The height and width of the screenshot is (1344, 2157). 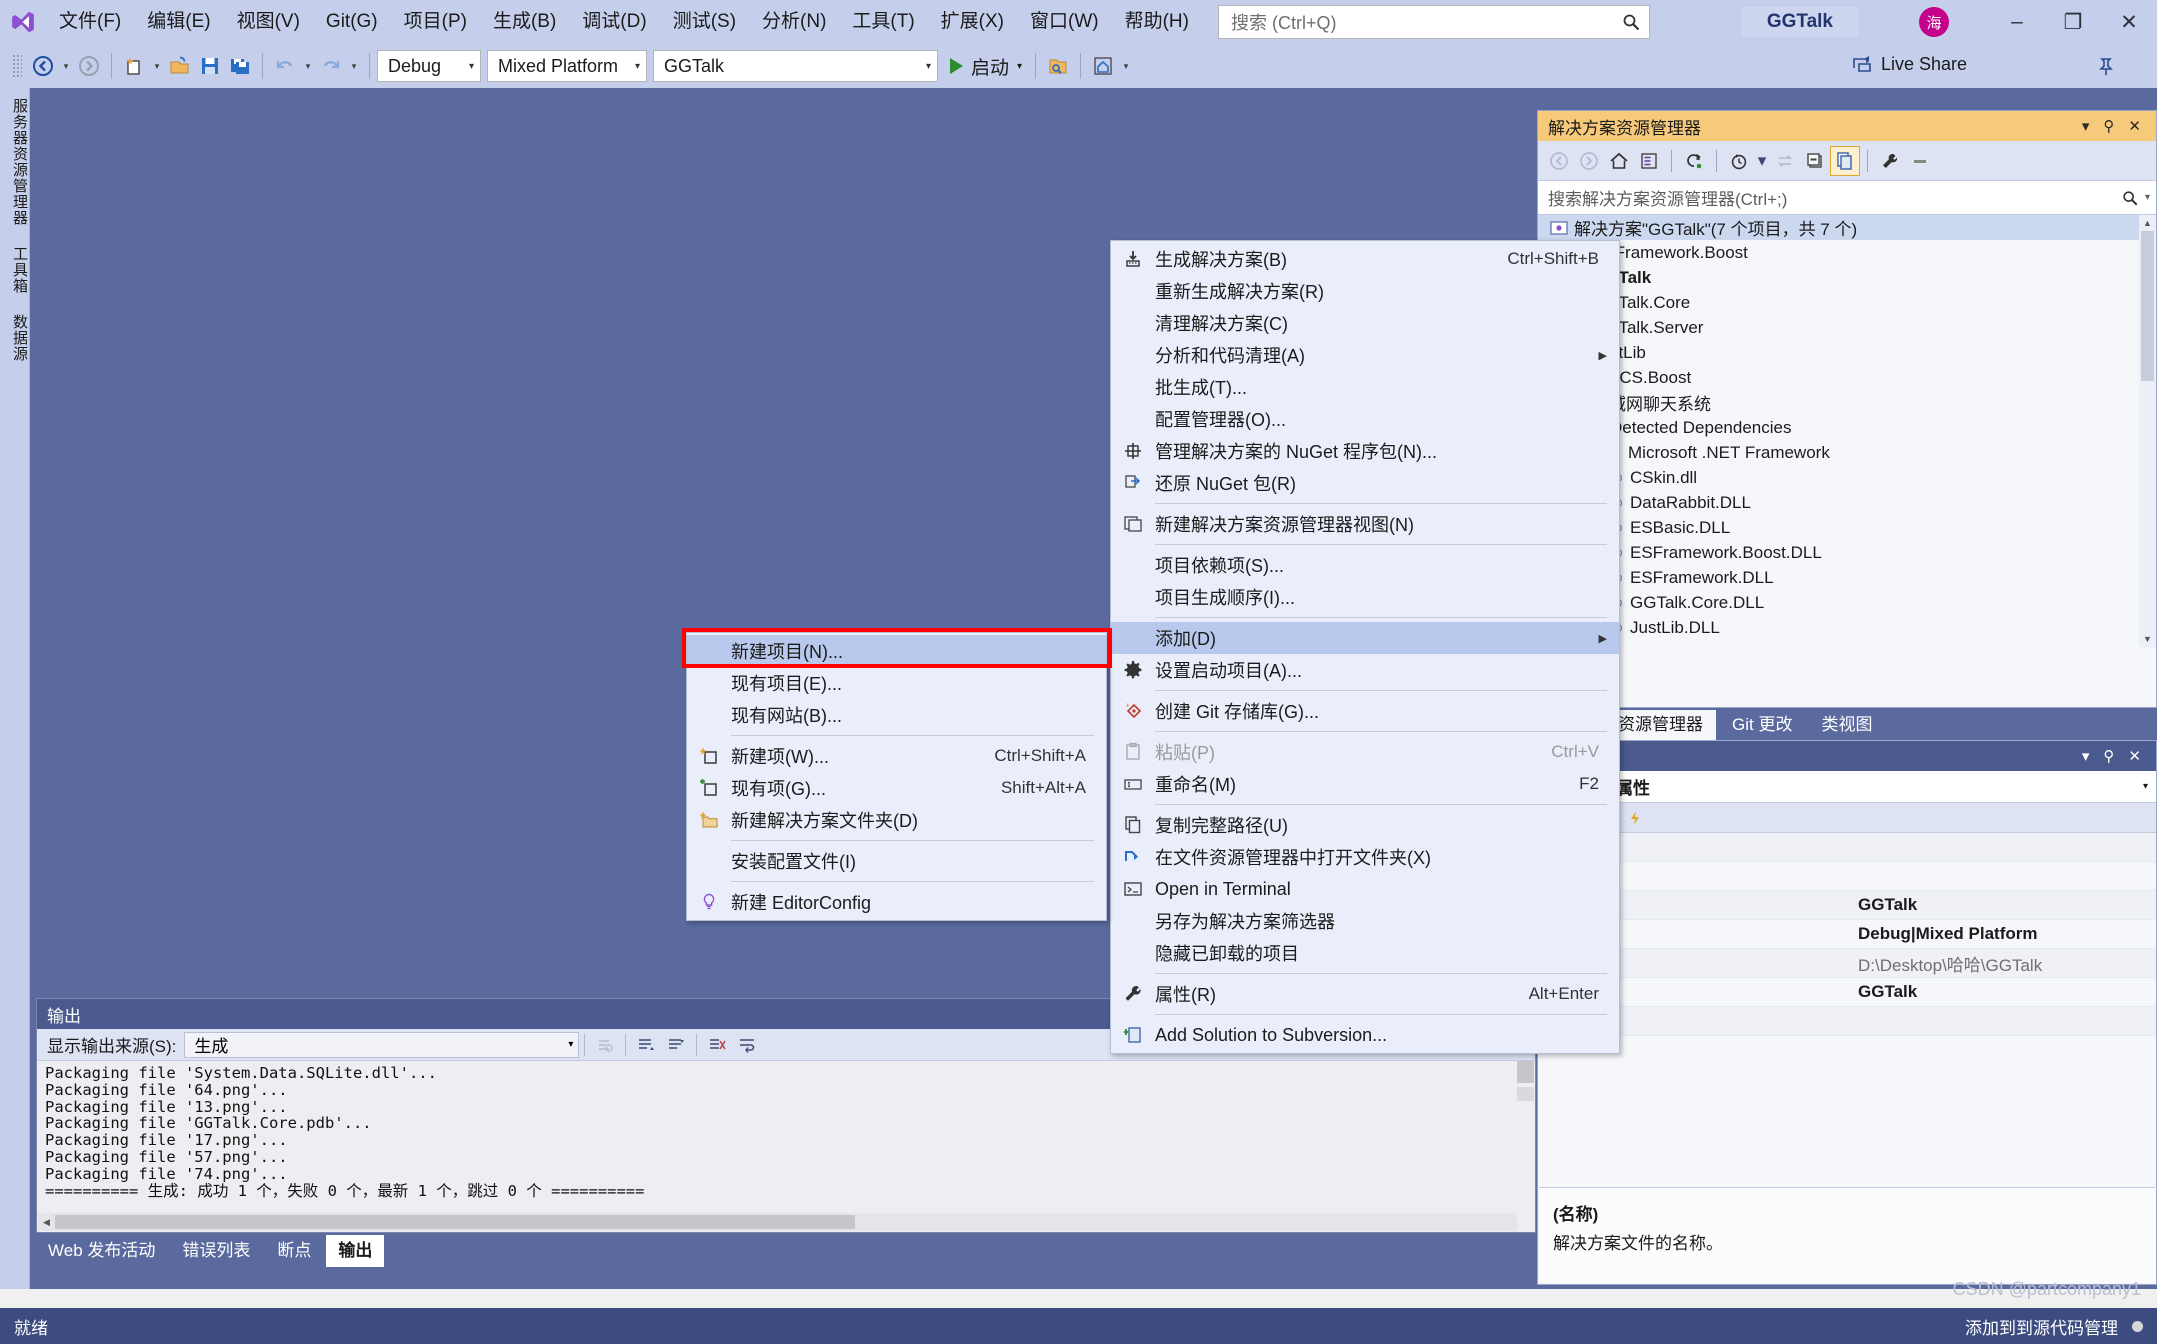 What do you see at coordinates (1365, 994) in the screenshot?
I see `menu-item: 属性(R) Alt+Enter` at bounding box center [1365, 994].